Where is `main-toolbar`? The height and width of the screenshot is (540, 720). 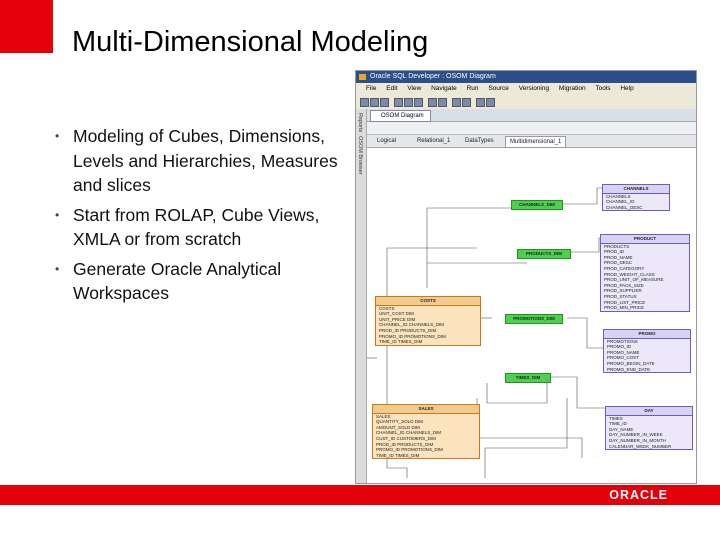 main-toolbar is located at coordinates (526, 102).